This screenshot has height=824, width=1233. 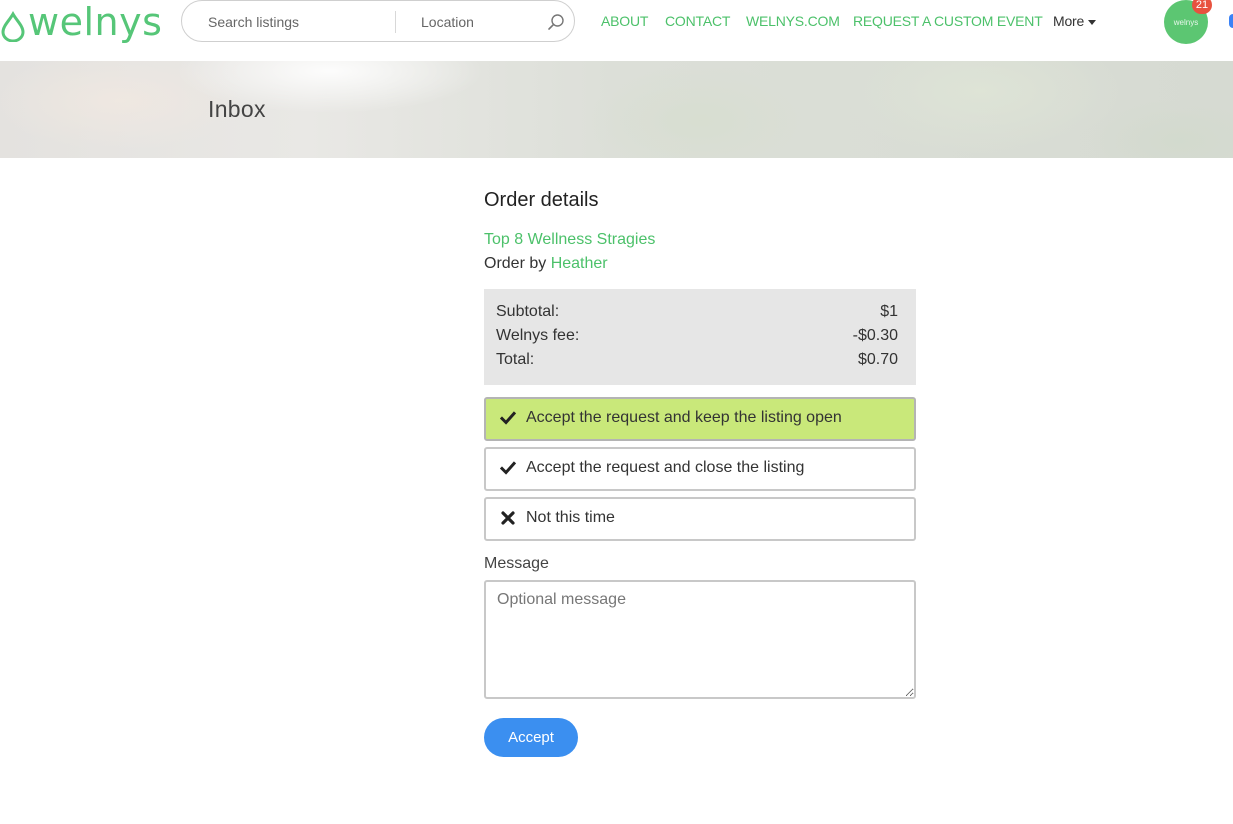 I want to click on order-by-line: Order by Heather, so click(x=546, y=264).